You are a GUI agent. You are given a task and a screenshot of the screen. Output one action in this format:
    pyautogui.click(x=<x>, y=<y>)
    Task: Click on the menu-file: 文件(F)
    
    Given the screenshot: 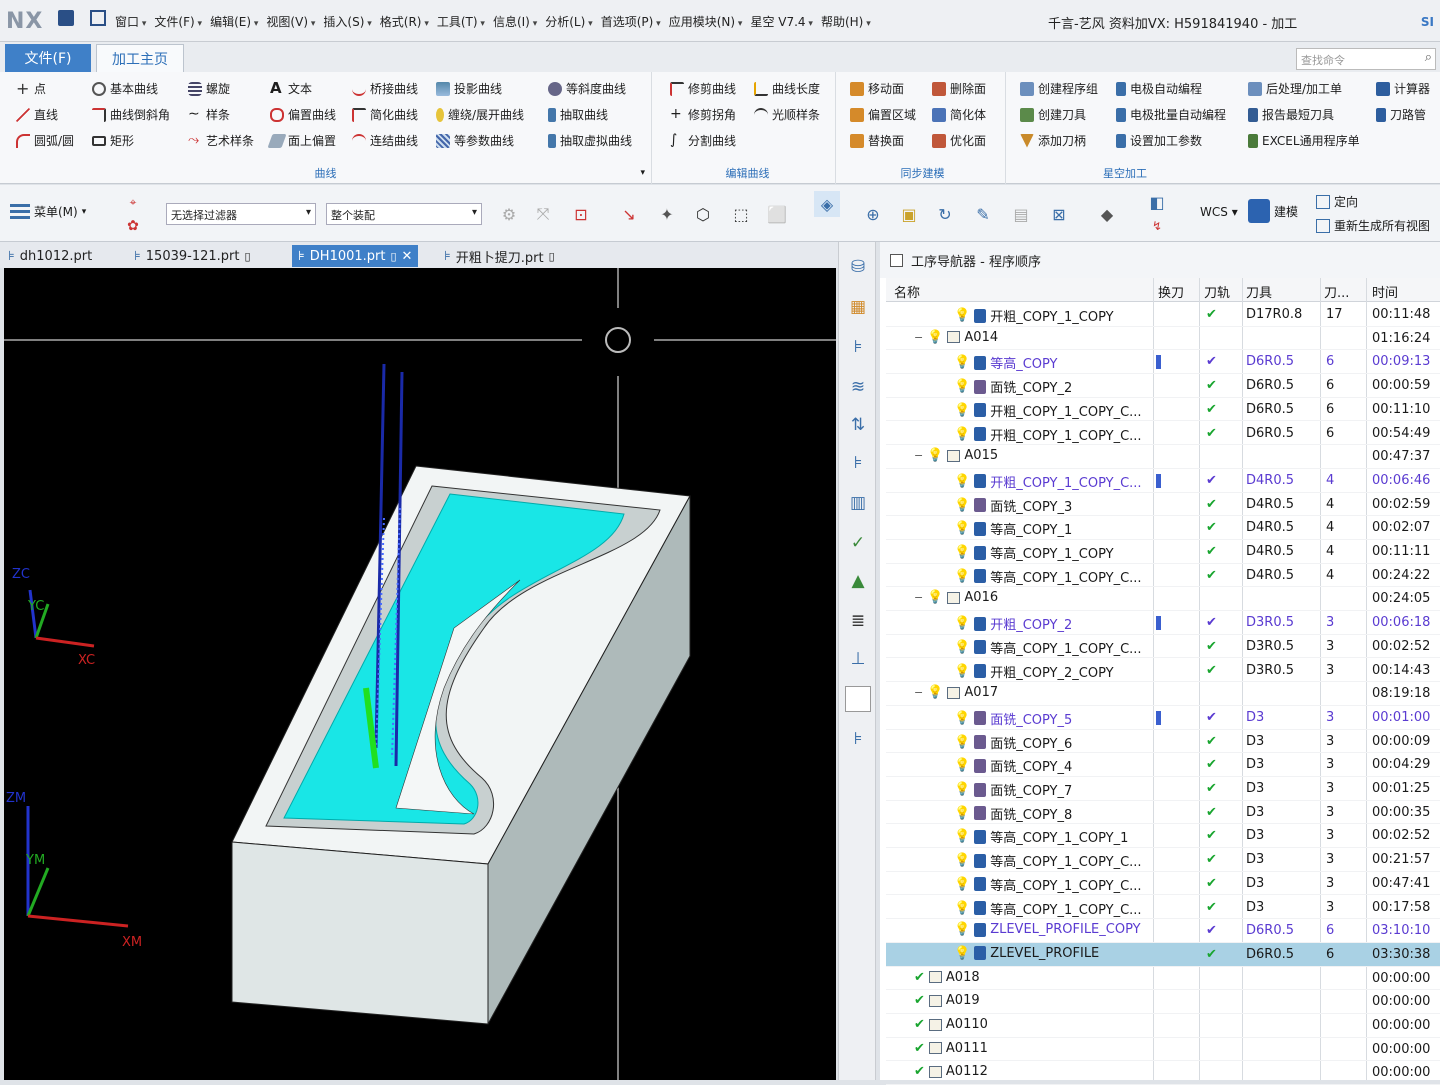 What is the action you would take?
    pyautogui.click(x=178, y=21)
    